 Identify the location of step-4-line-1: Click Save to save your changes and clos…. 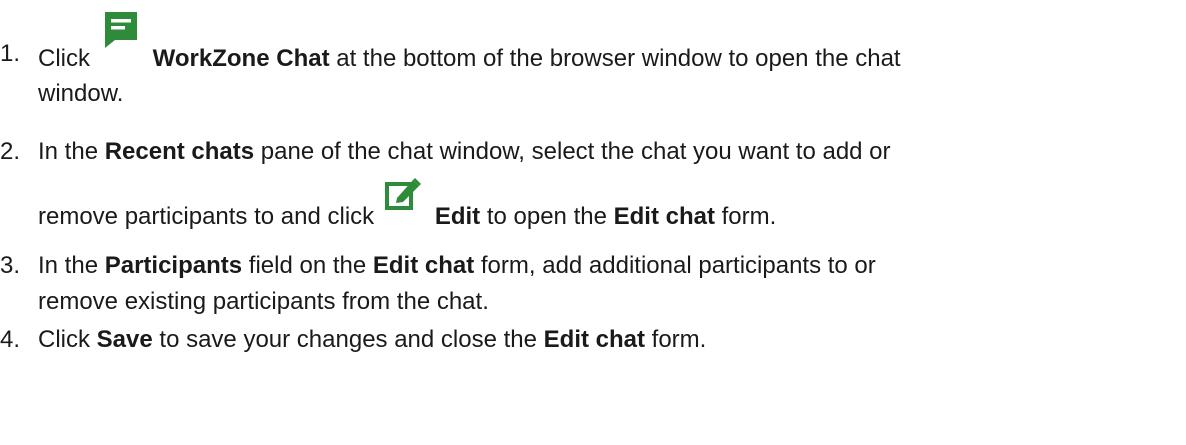
(372, 339).